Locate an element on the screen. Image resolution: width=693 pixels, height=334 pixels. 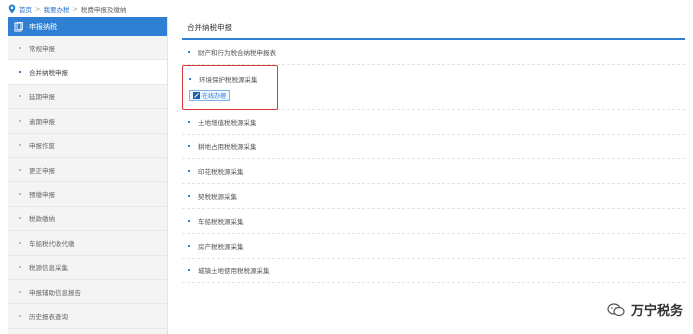
watermark-text: 万宁税务 is located at coordinates (656, 311).